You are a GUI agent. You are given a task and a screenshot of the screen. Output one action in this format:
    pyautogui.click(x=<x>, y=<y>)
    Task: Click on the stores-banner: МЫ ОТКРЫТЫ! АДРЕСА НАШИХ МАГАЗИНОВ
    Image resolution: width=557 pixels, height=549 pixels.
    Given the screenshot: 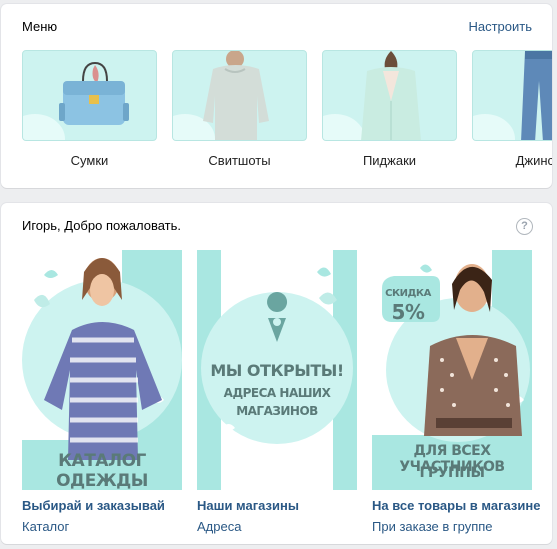 What is the action you would take?
    pyautogui.click(x=277, y=370)
    